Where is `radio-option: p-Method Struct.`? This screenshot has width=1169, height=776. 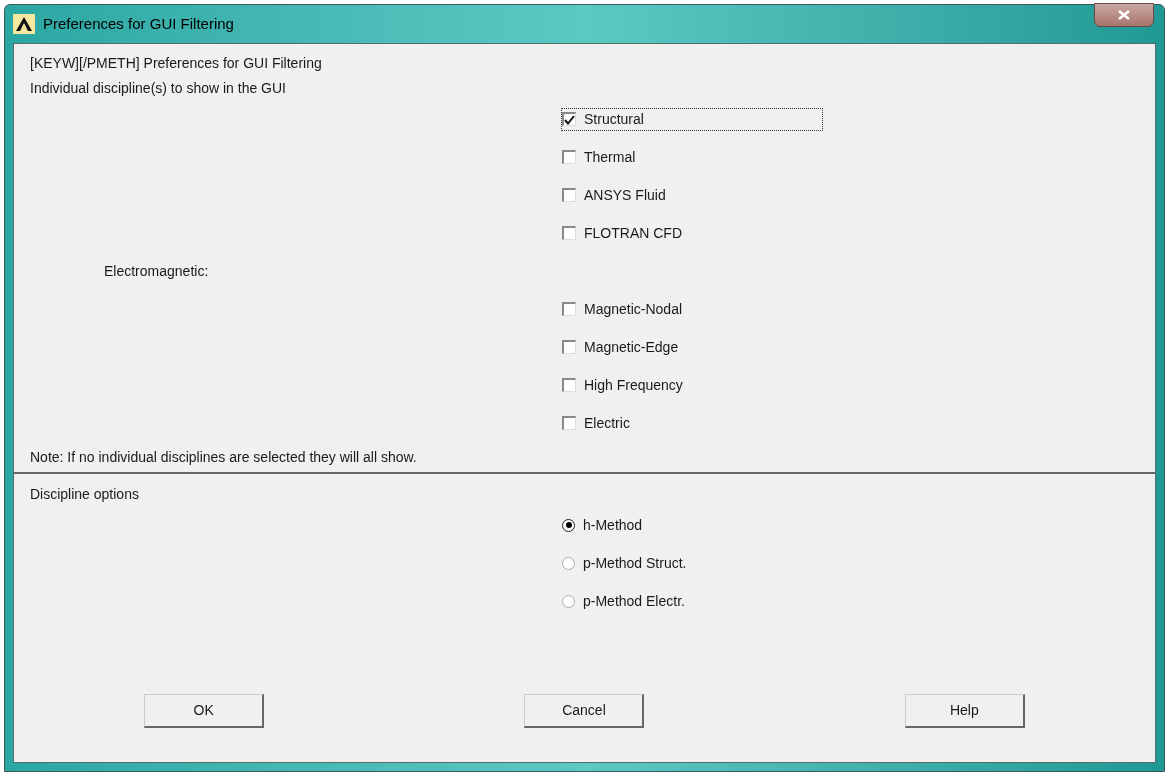
radio-option: p-Method Struct. is located at coordinates (624, 563).